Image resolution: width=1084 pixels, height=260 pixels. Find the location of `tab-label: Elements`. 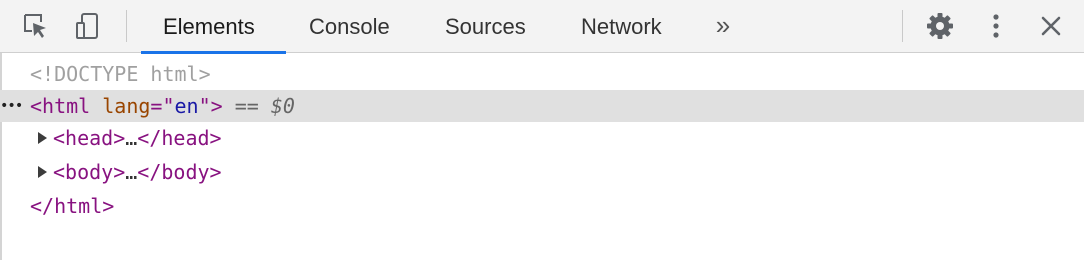

tab-label: Elements is located at coordinates (209, 26).